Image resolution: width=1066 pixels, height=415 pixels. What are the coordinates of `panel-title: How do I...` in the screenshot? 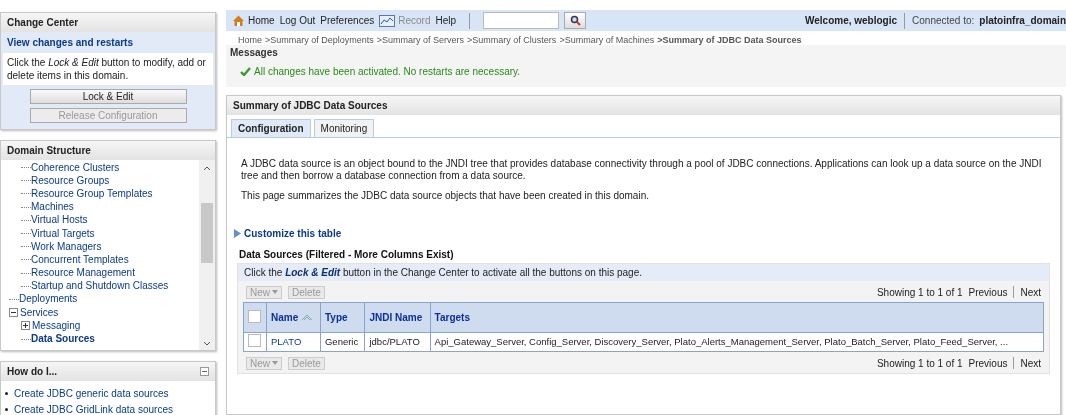 It's located at (108, 371).